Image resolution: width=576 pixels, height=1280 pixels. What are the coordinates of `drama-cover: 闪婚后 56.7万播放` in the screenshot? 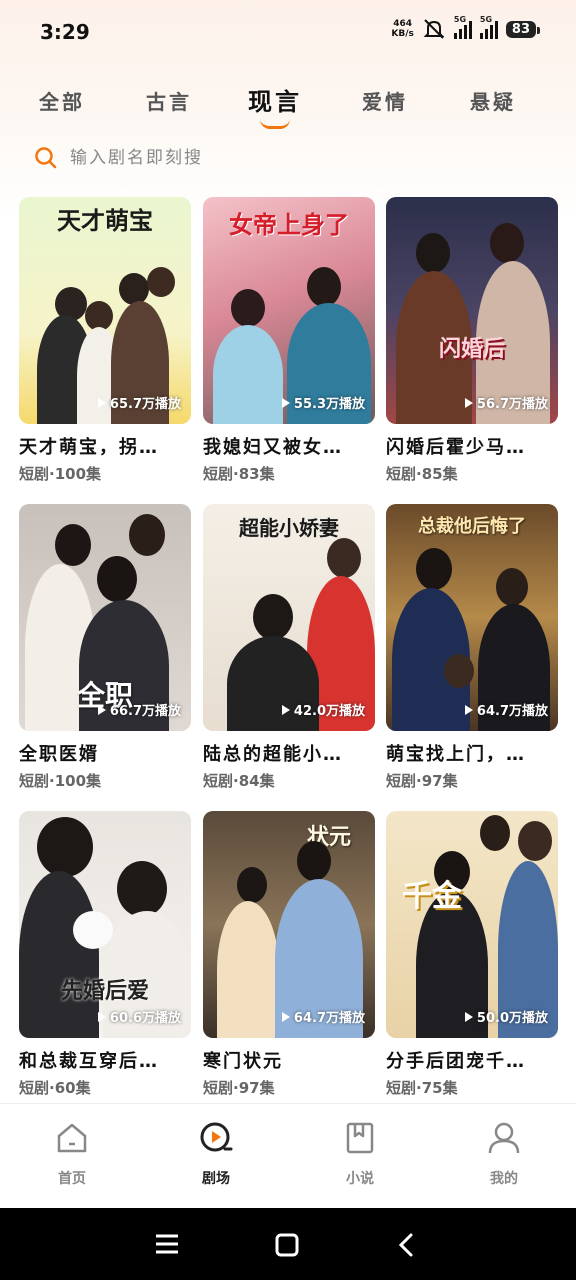 It's located at (472, 310).